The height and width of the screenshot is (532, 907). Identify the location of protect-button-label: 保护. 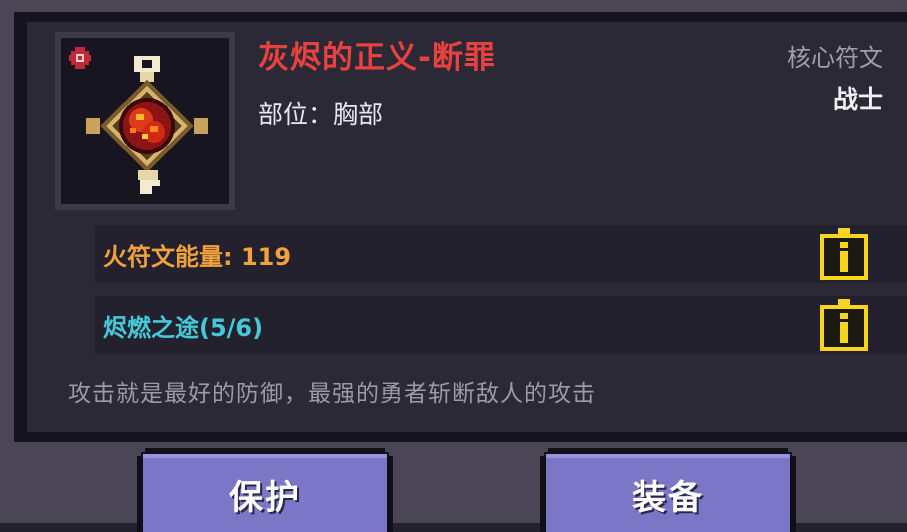
(265, 498).